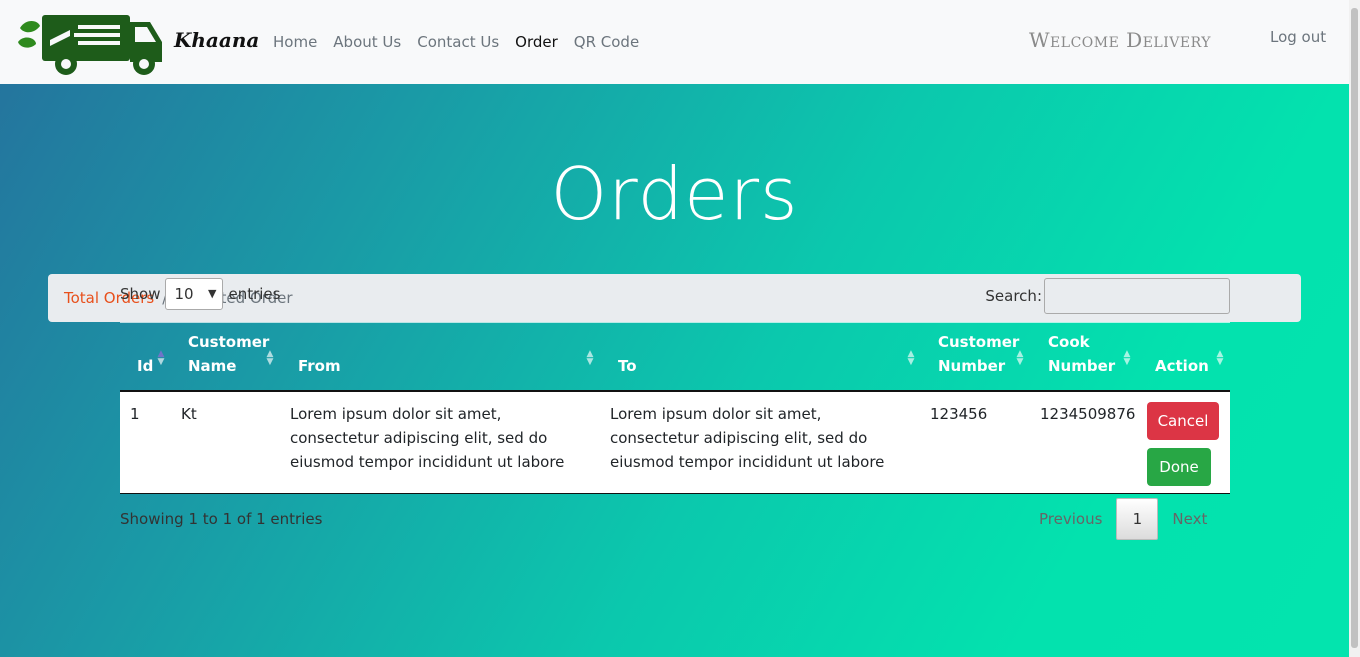 This screenshot has height=657, width=1360. What do you see at coordinates (1081, 354) in the screenshot?
I see `column-header-cook-number: Cook Number` at bounding box center [1081, 354].